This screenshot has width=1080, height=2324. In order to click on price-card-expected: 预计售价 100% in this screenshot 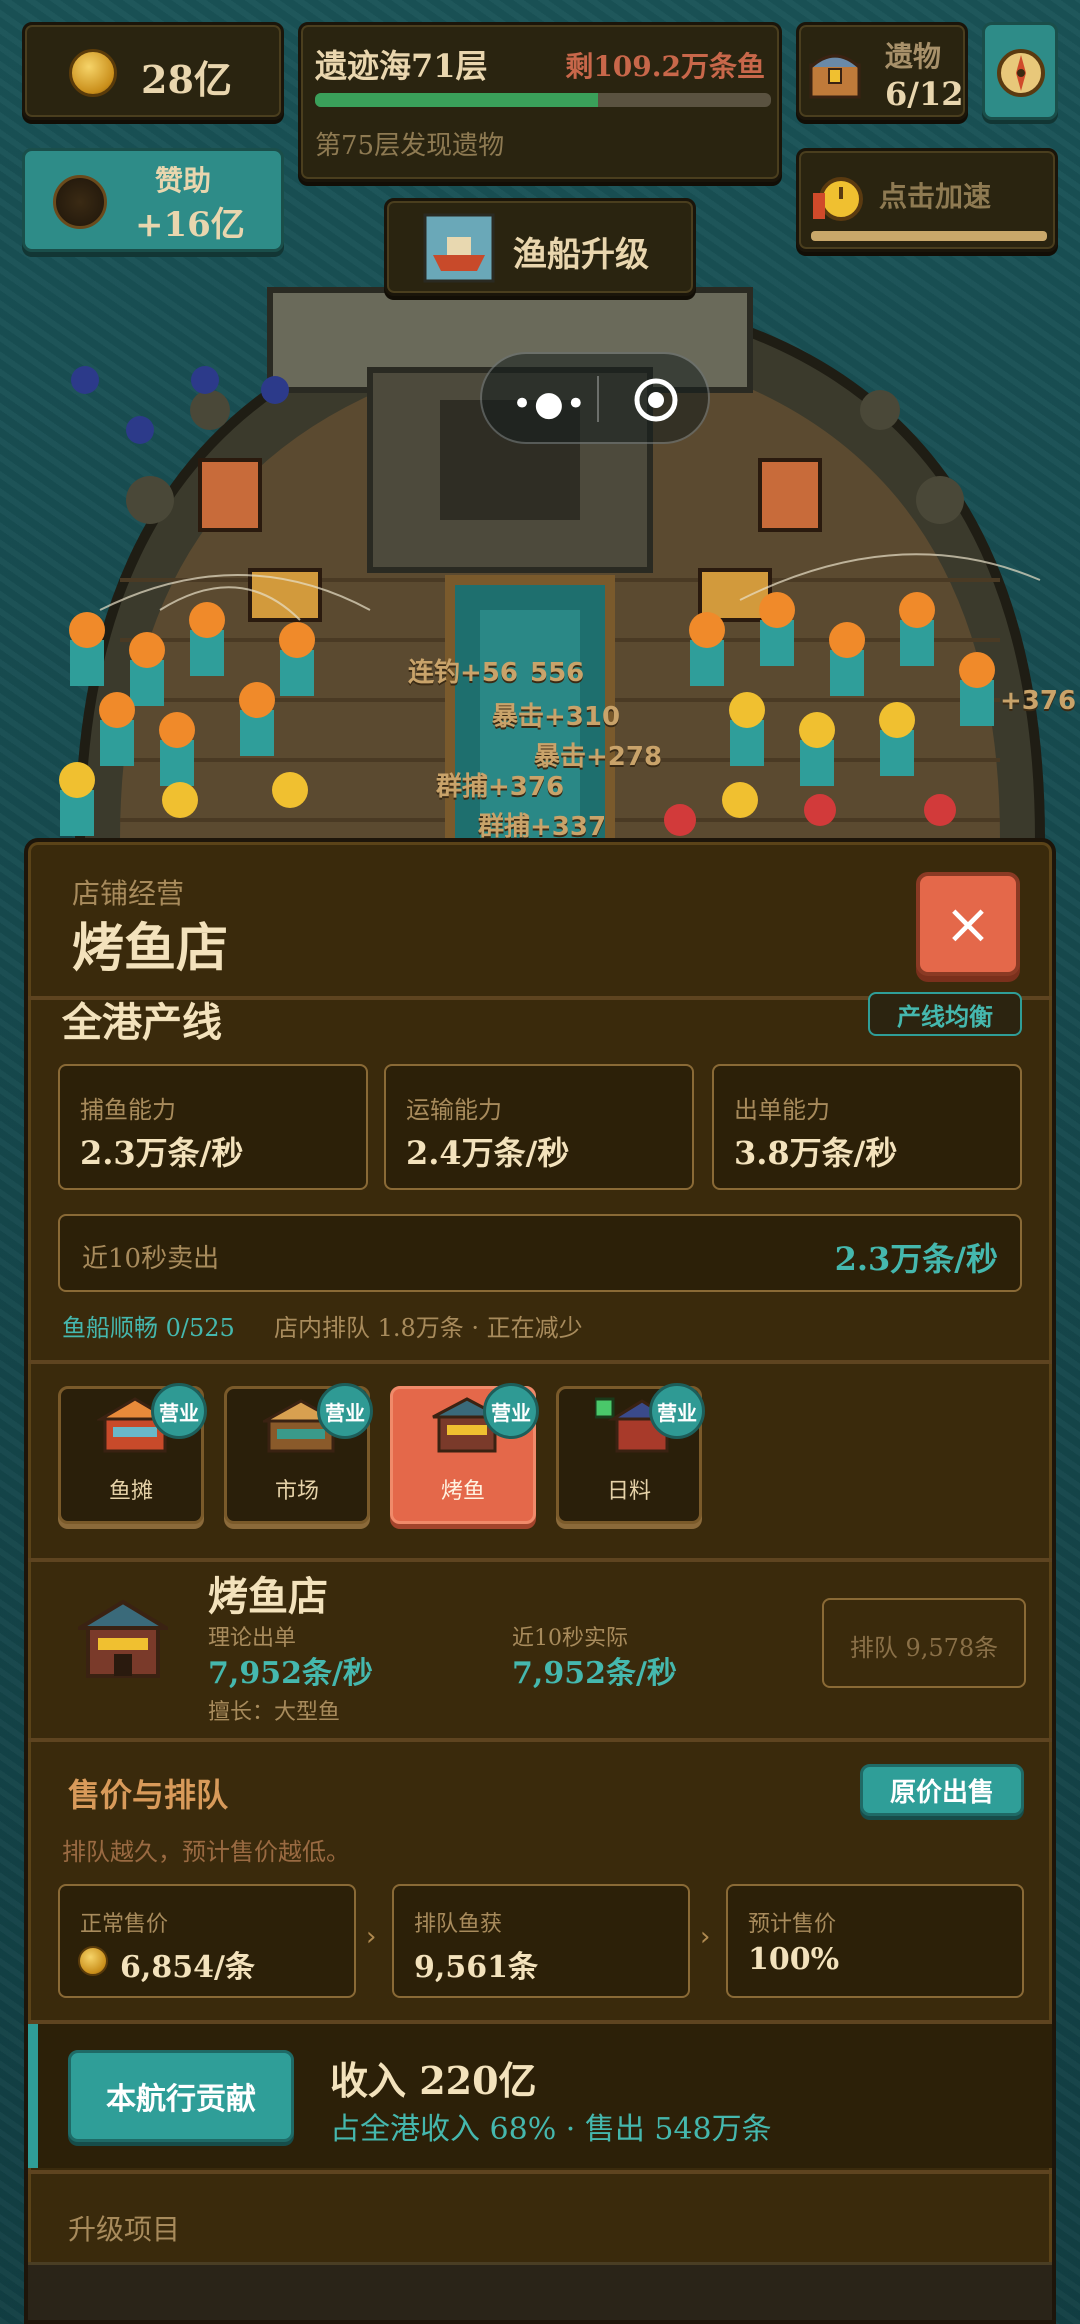, I will do `click(875, 1941)`.